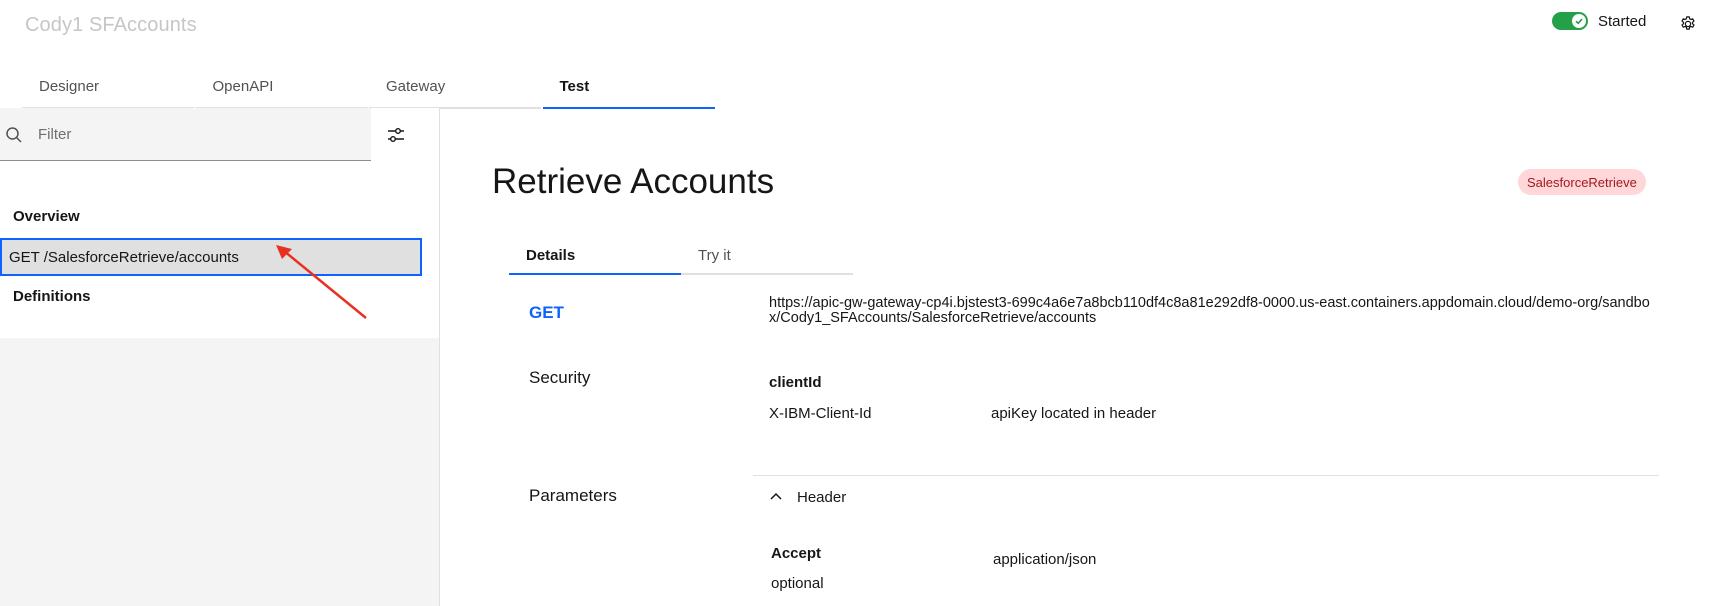  Describe the element at coordinates (52, 296) in the screenshot. I see `sidebar-item-definitions: Definitions` at that location.